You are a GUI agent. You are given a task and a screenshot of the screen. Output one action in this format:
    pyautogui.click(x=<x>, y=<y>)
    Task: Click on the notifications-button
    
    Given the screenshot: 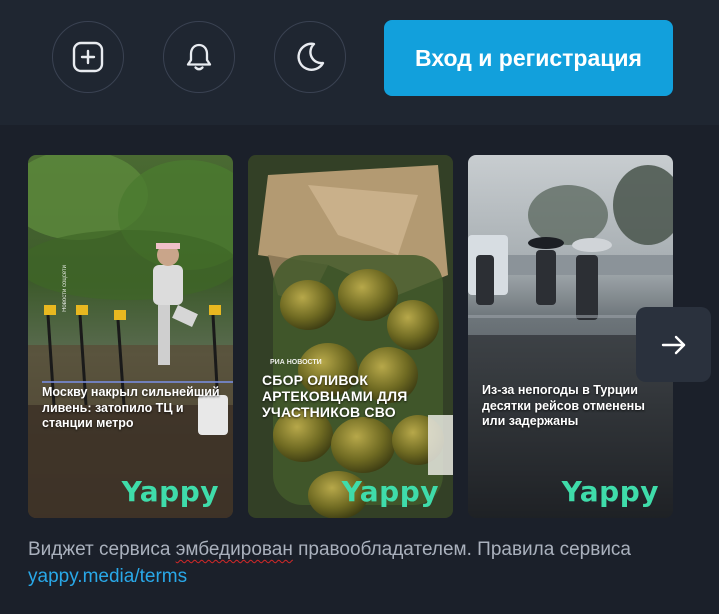 What is the action you would take?
    pyautogui.click(x=199, y=57)
    